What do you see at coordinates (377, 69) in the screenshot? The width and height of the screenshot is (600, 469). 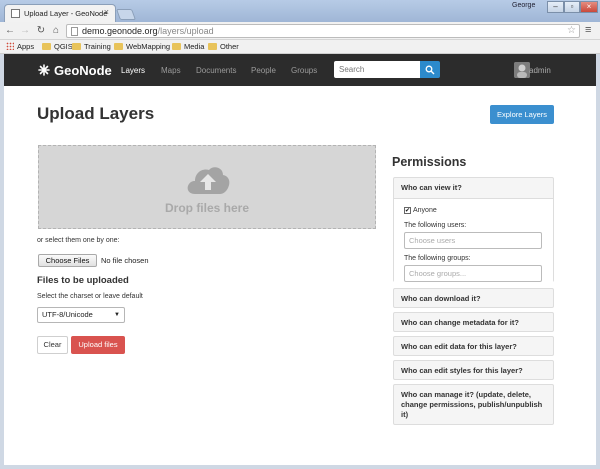 I see `search-input` at bounding box center [377, 69].